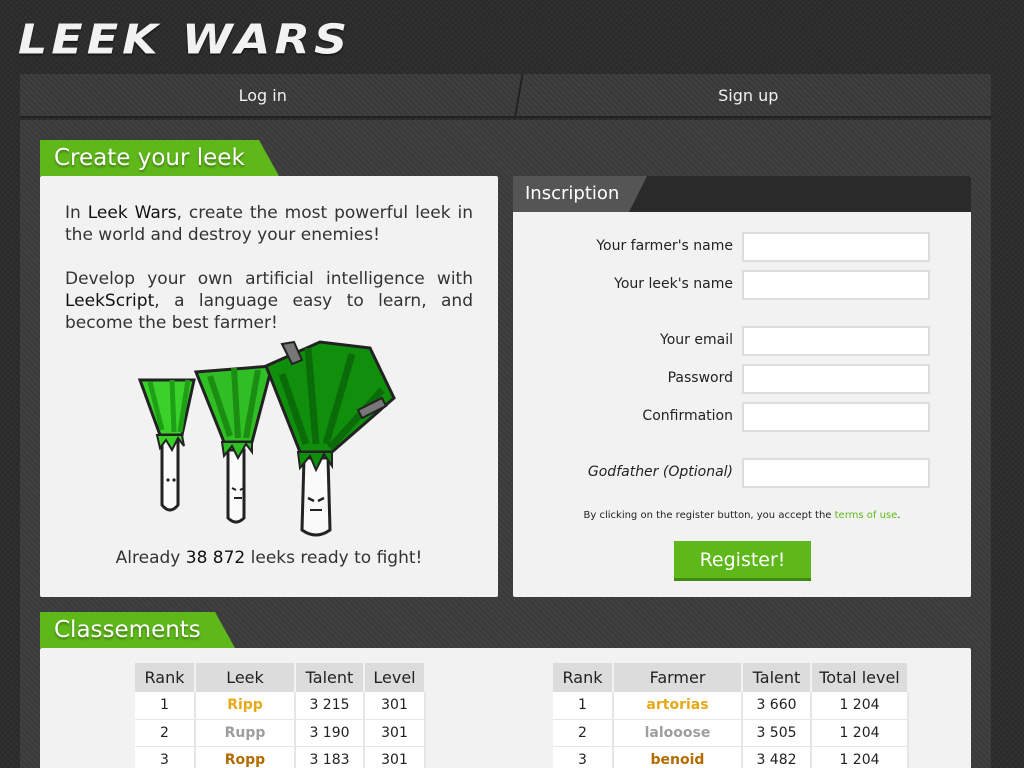 The image size is (1024, 768). I want to click on rankings-section-title: Classements, so click(137, 630).